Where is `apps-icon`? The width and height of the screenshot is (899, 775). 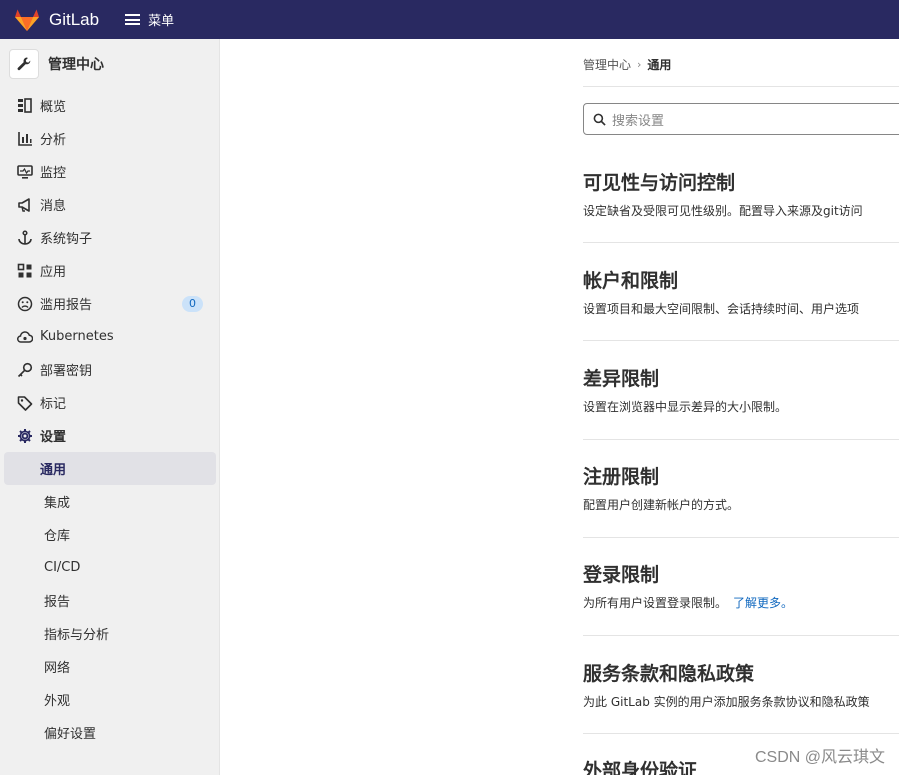
apps-icon is located at coordinates (25, 271).